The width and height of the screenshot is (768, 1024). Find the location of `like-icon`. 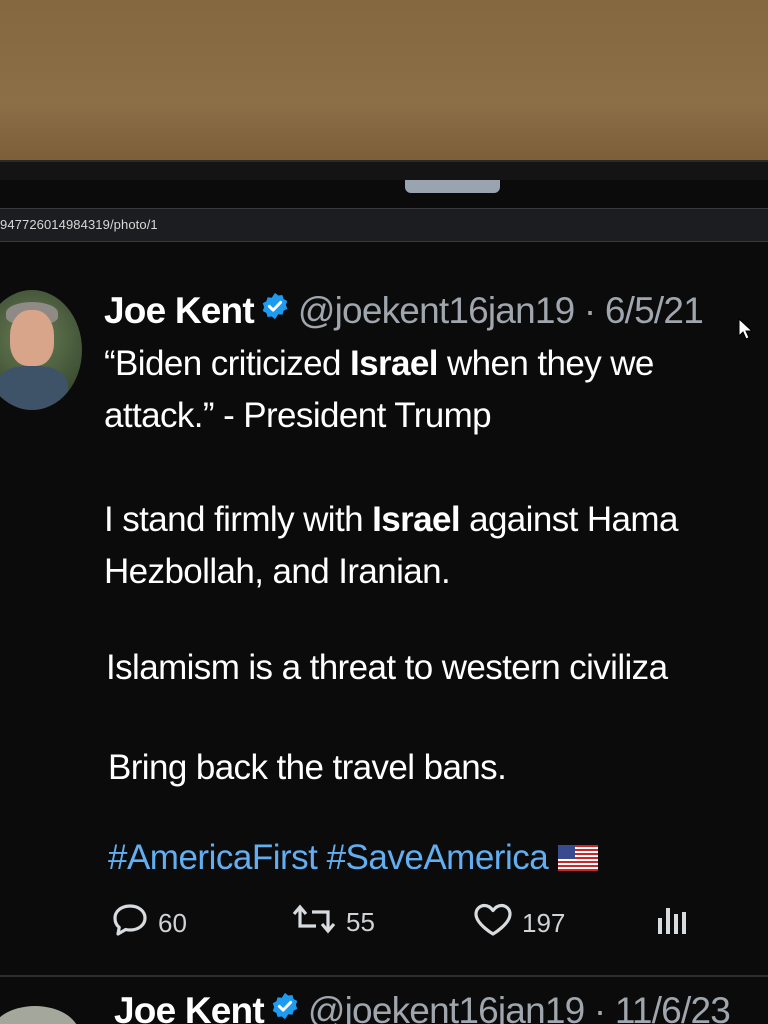

like-icon is located at coordinates (493, 923).